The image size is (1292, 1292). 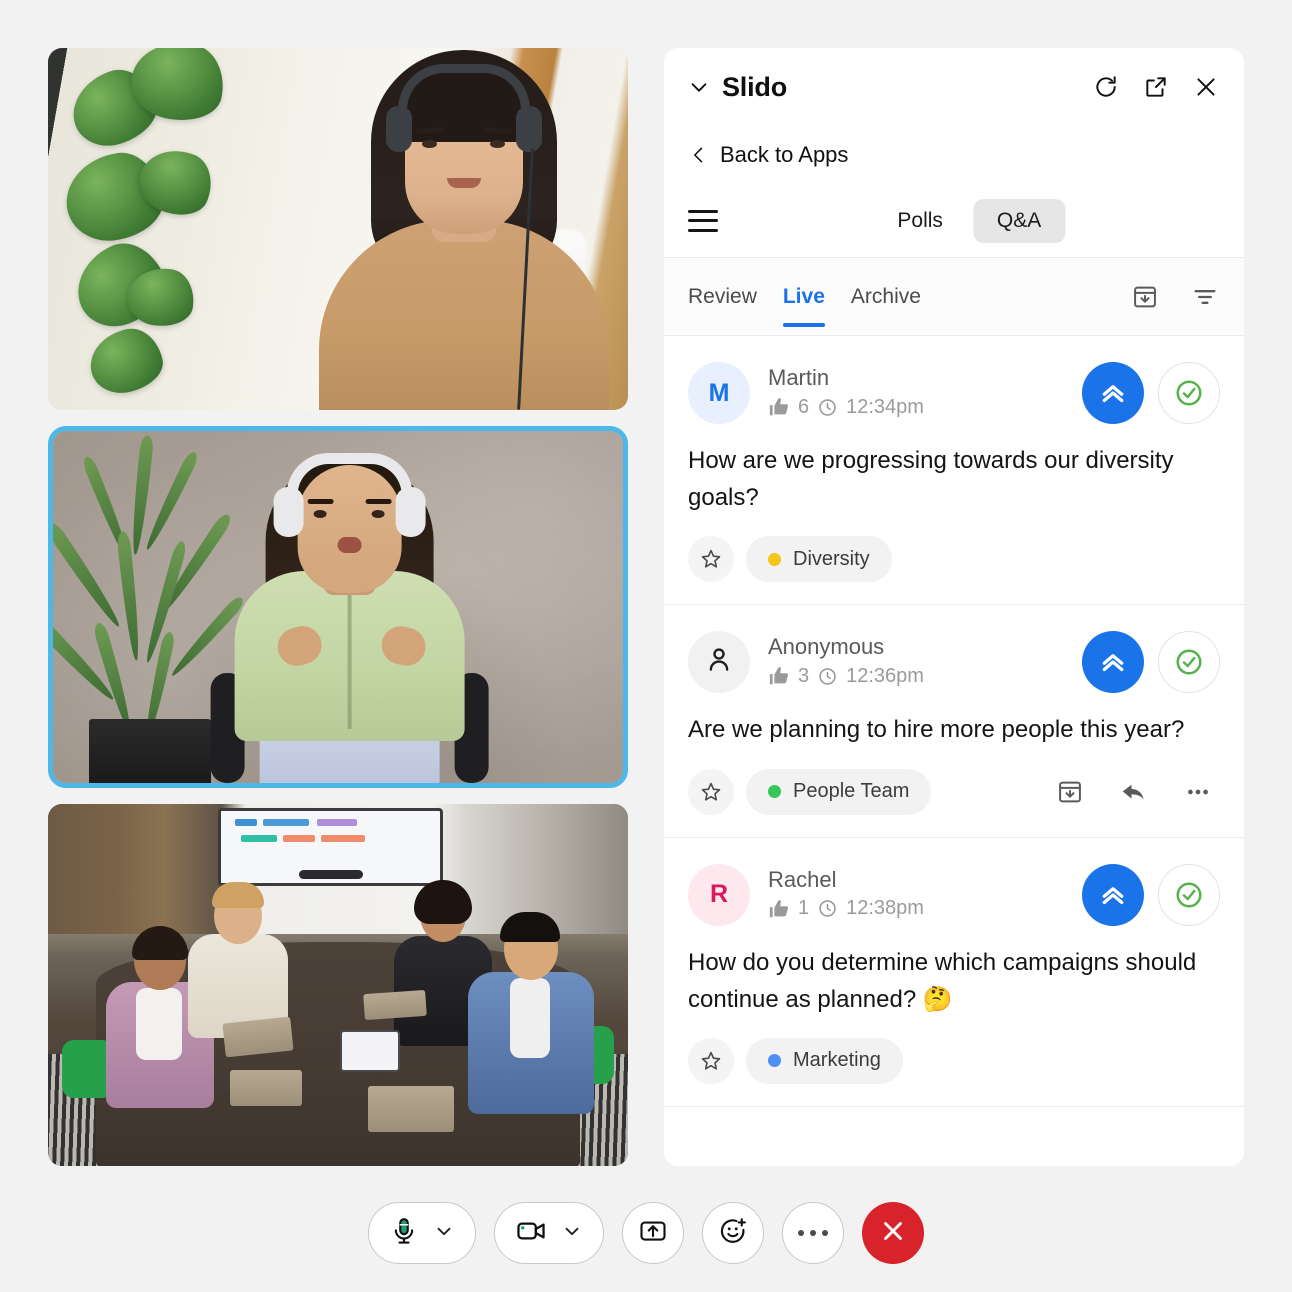 I want to click on hamburger-menu-icon, so click(x=703, y=220).